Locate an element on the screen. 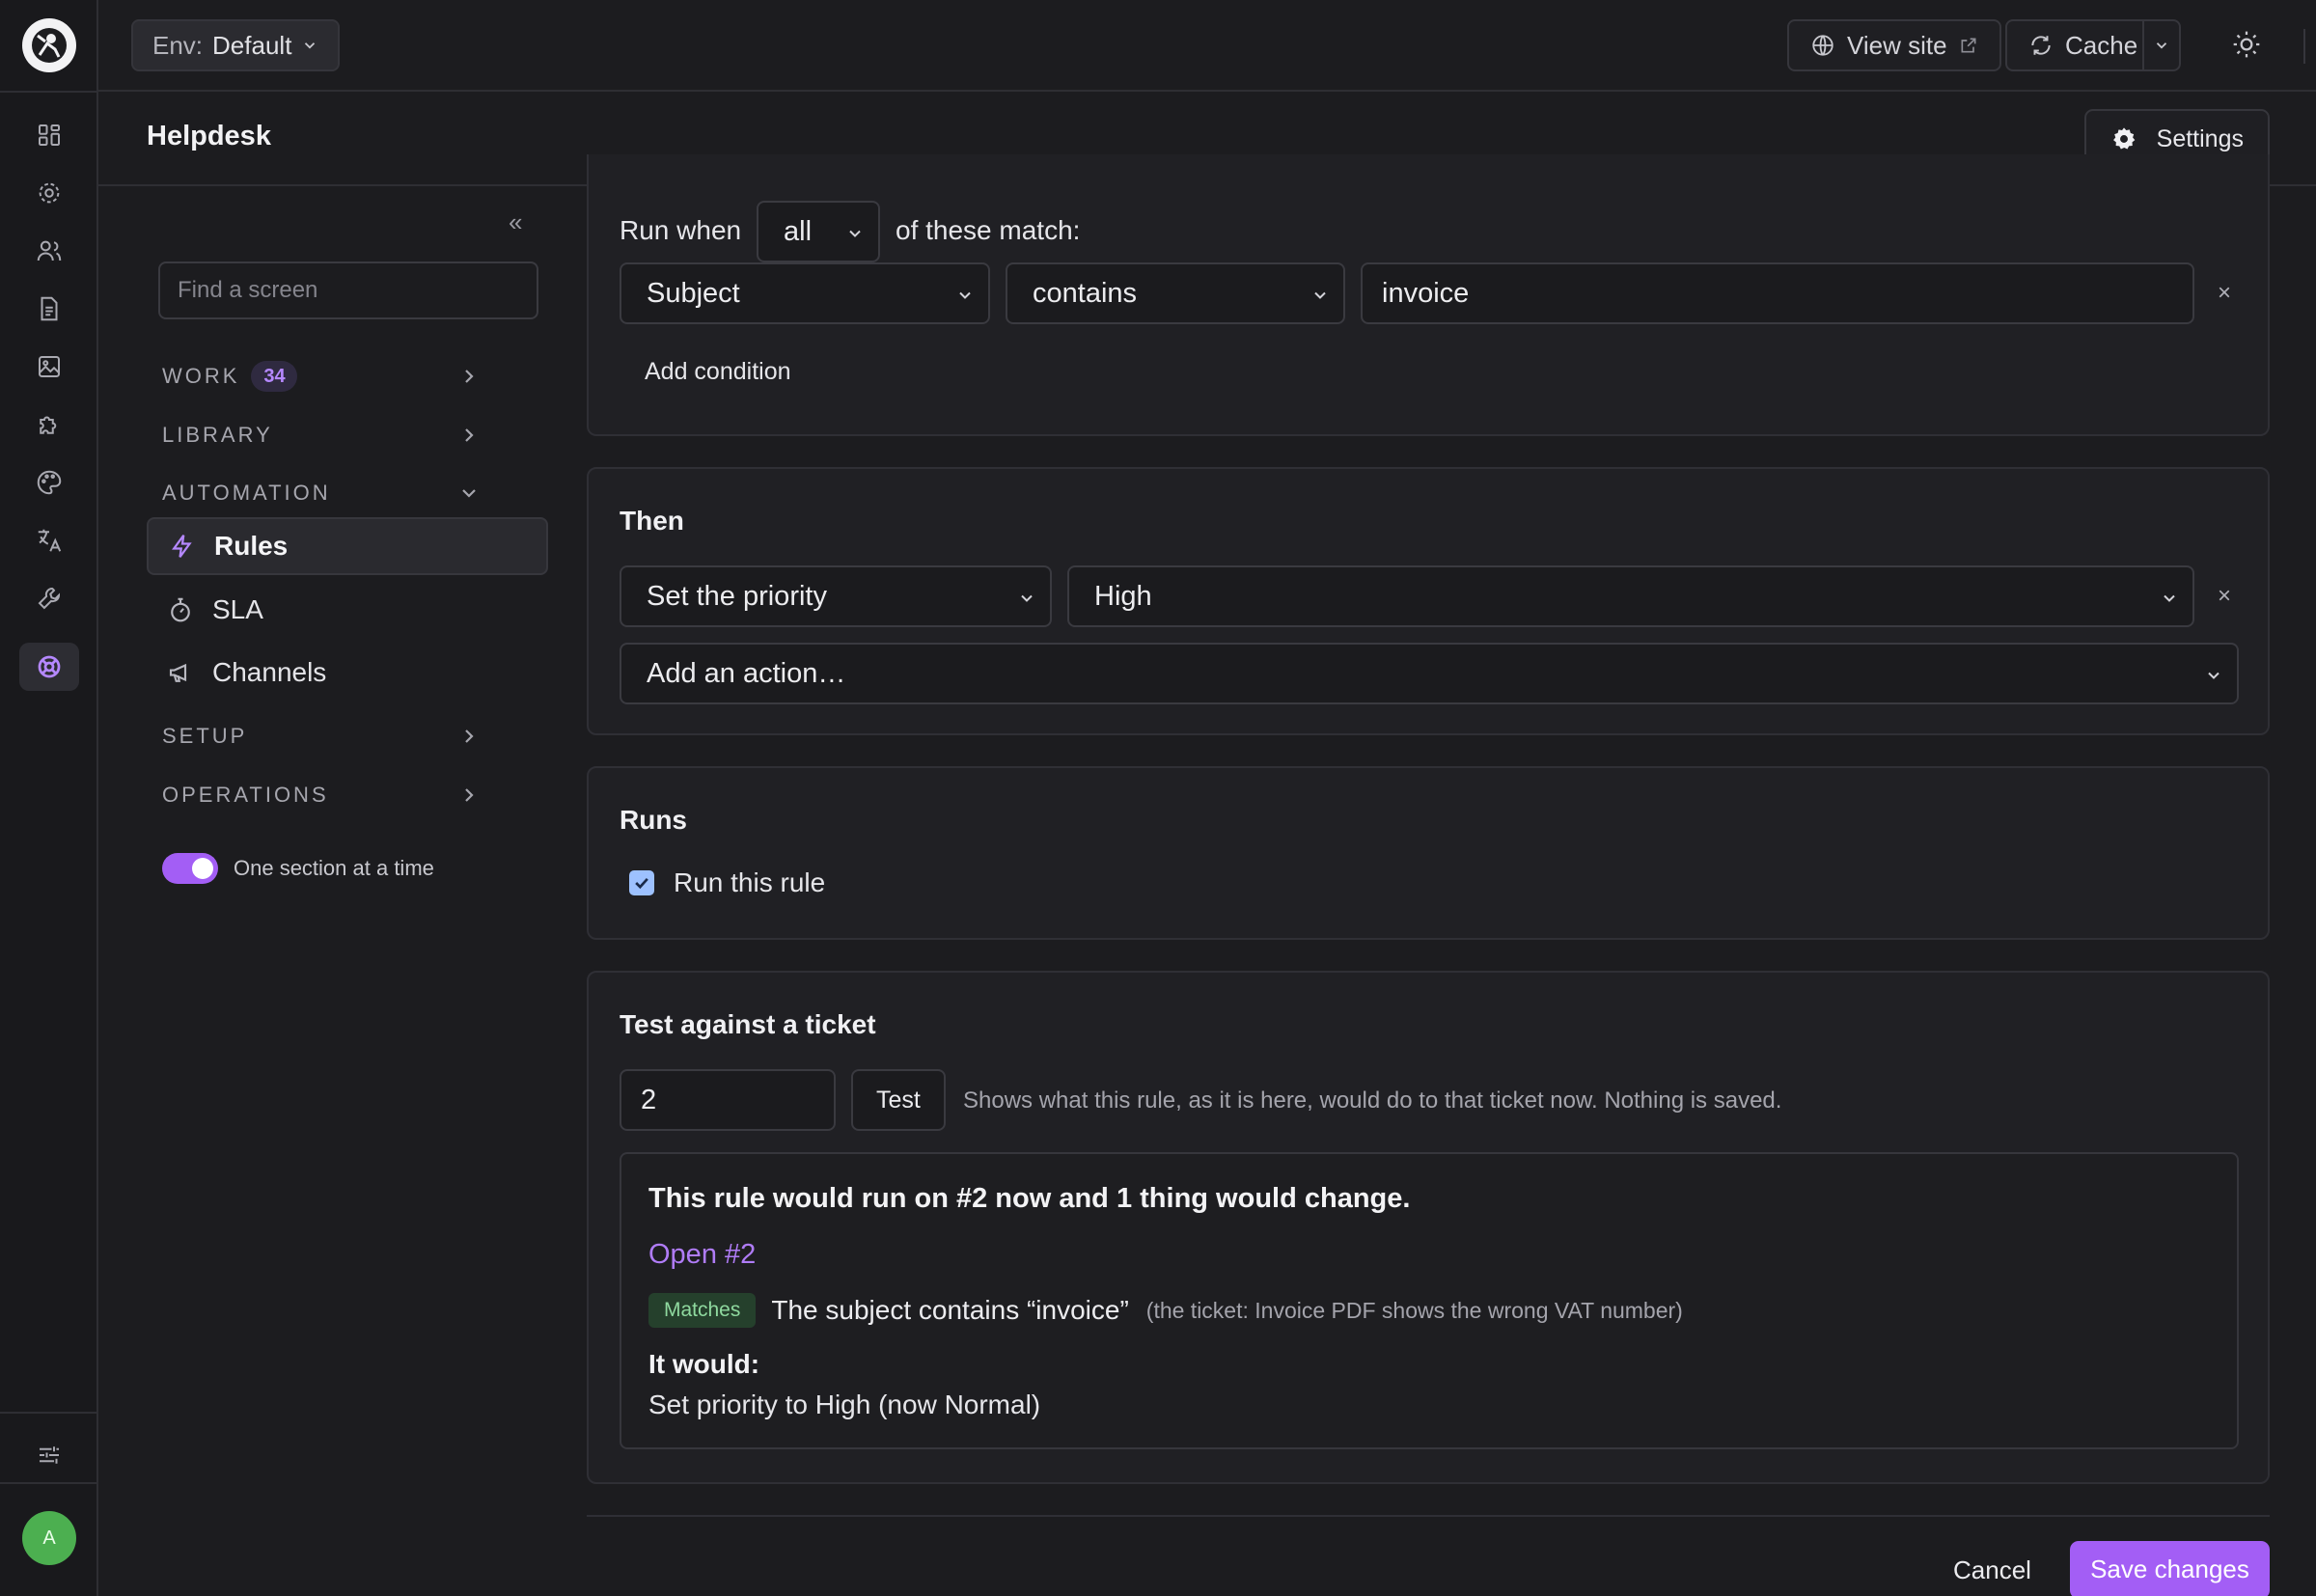 Image resolution: width=2316 pixels, height=1596 pixels. cache-menu-button is located at coordinates (2161, 45).